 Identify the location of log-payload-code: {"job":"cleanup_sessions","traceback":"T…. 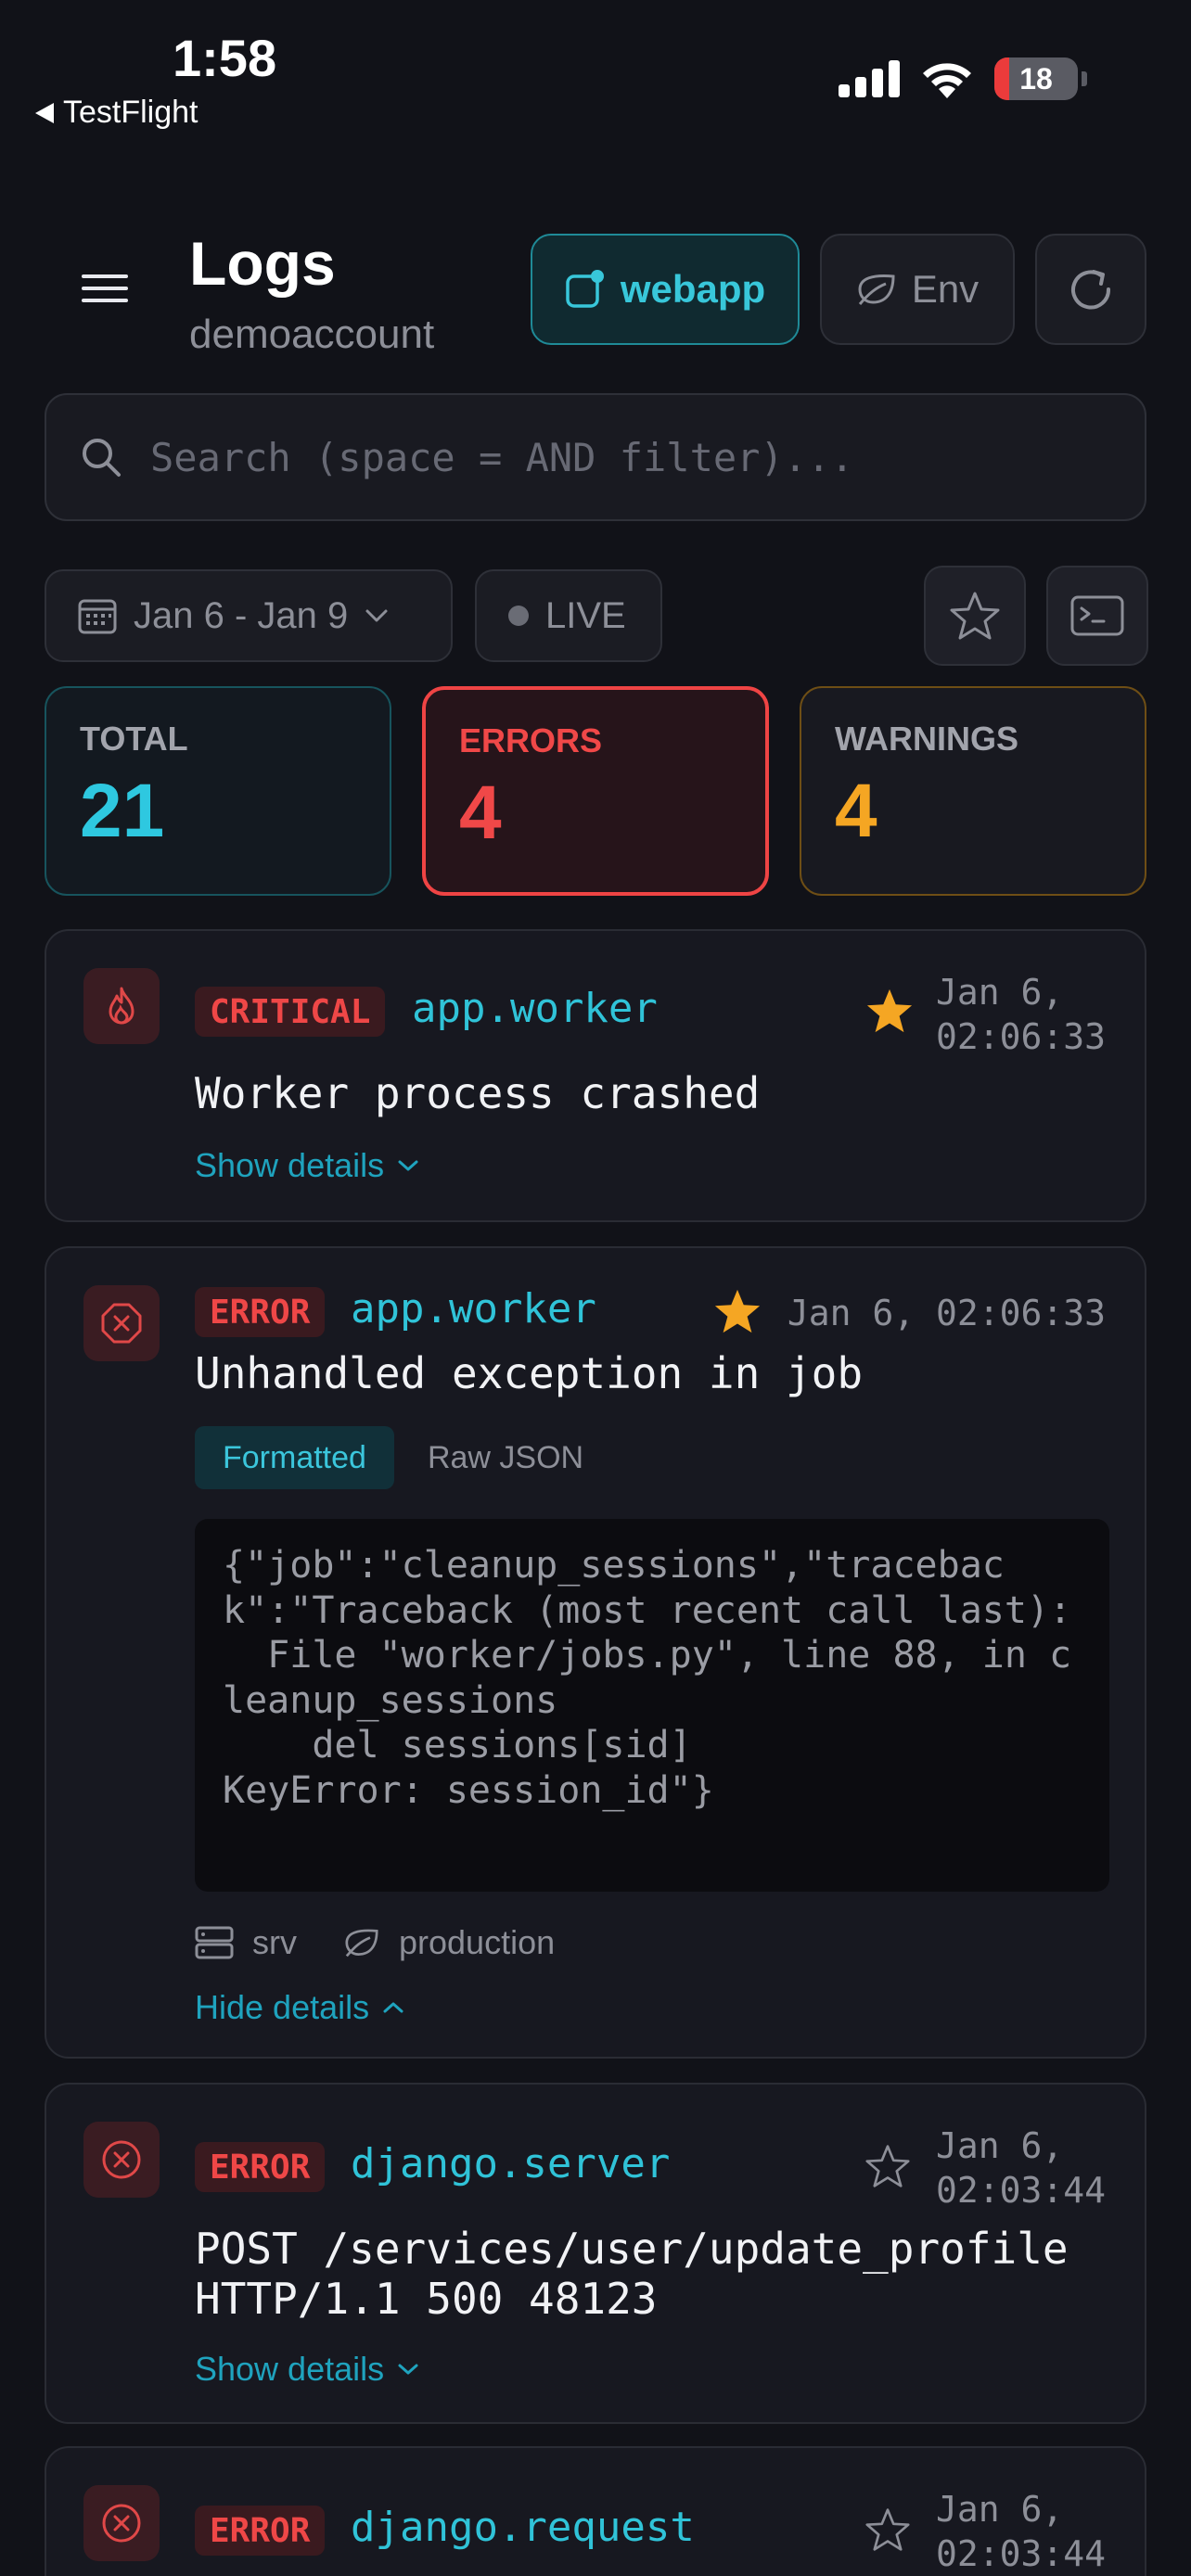
(652, 1706).